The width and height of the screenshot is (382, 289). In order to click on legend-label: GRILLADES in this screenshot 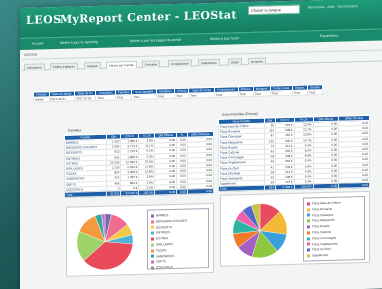, I will do `click(164, 244)`.